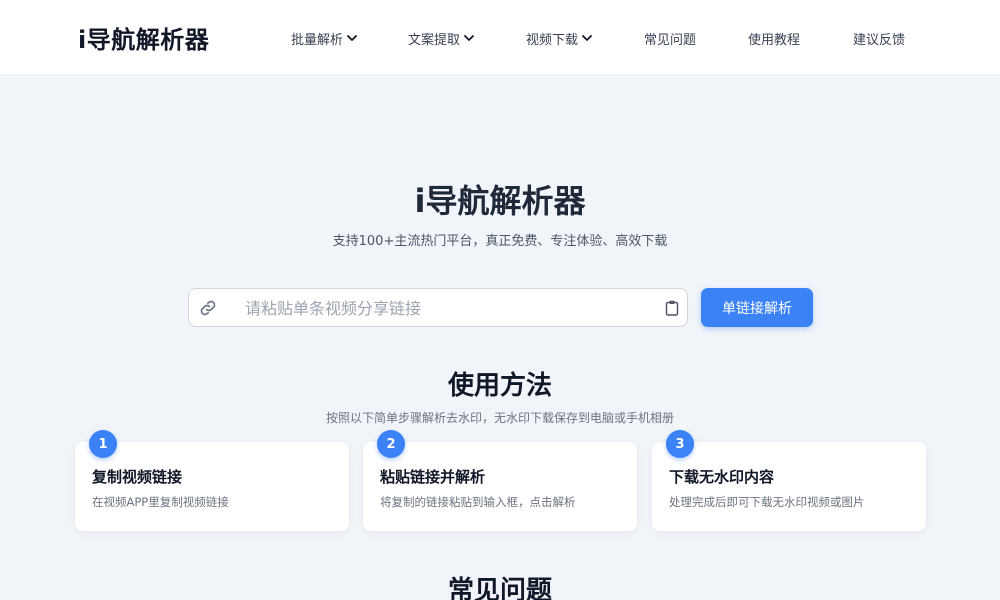  Describe the element at coordinates (680, 444) in the screenshot. I see `step-number-badge: 3` at that location.